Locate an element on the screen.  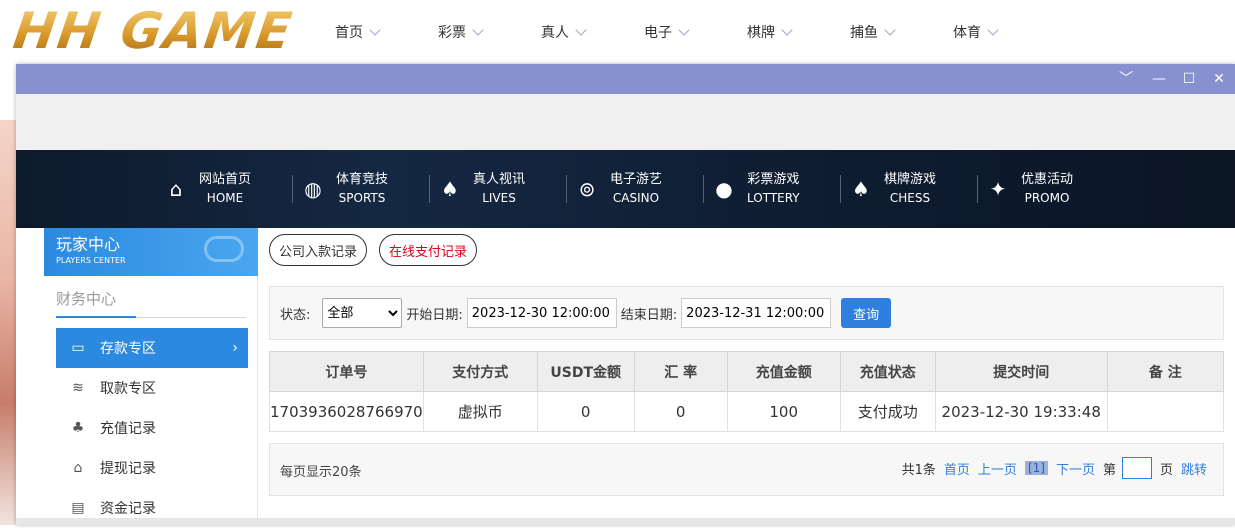
minimize-icon: — is located at coordinates (1159, 79).